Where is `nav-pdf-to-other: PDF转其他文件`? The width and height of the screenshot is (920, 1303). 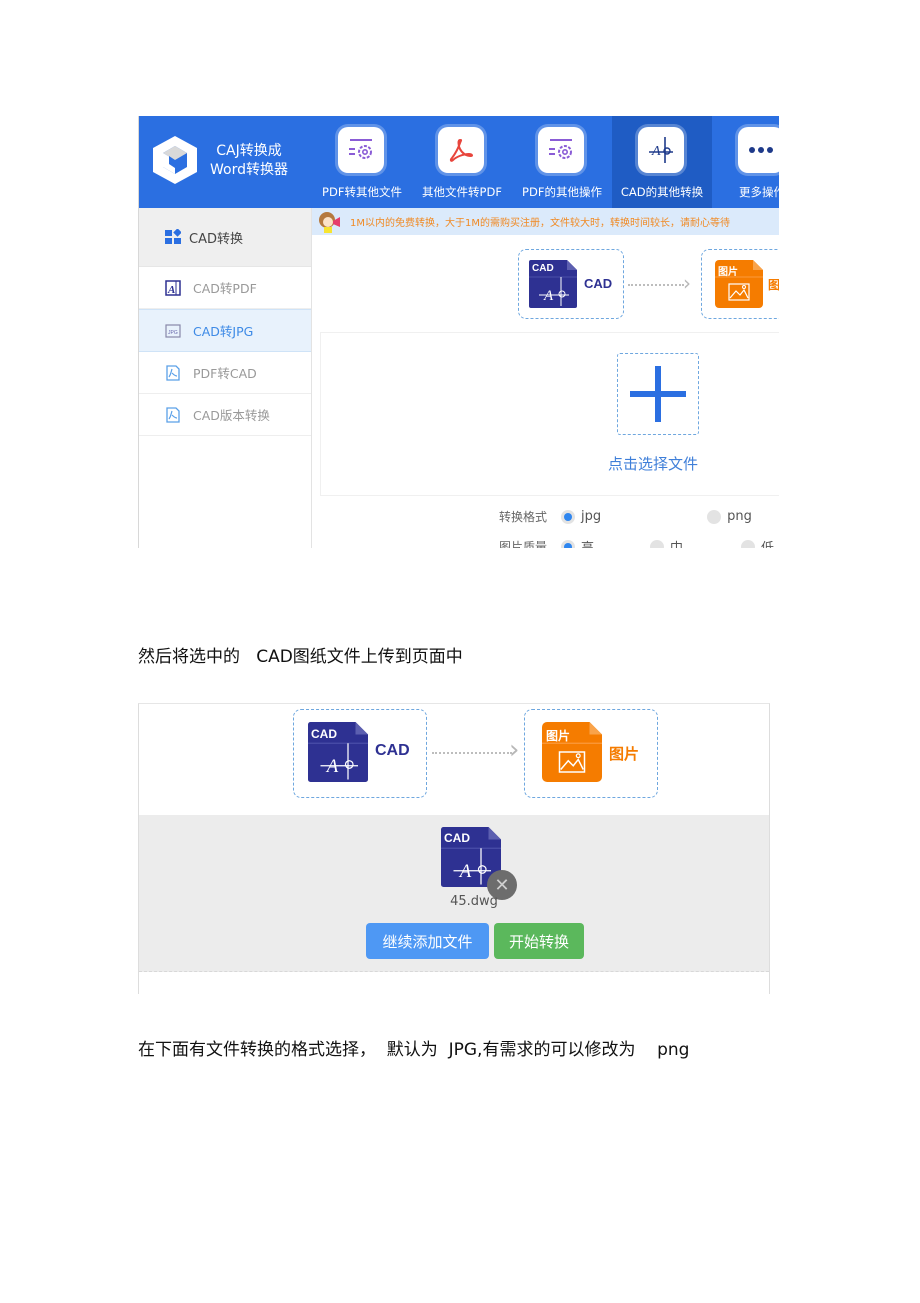 nav-pdf-to-other: PDF转其他文件 is located at coordinates (362, 162).